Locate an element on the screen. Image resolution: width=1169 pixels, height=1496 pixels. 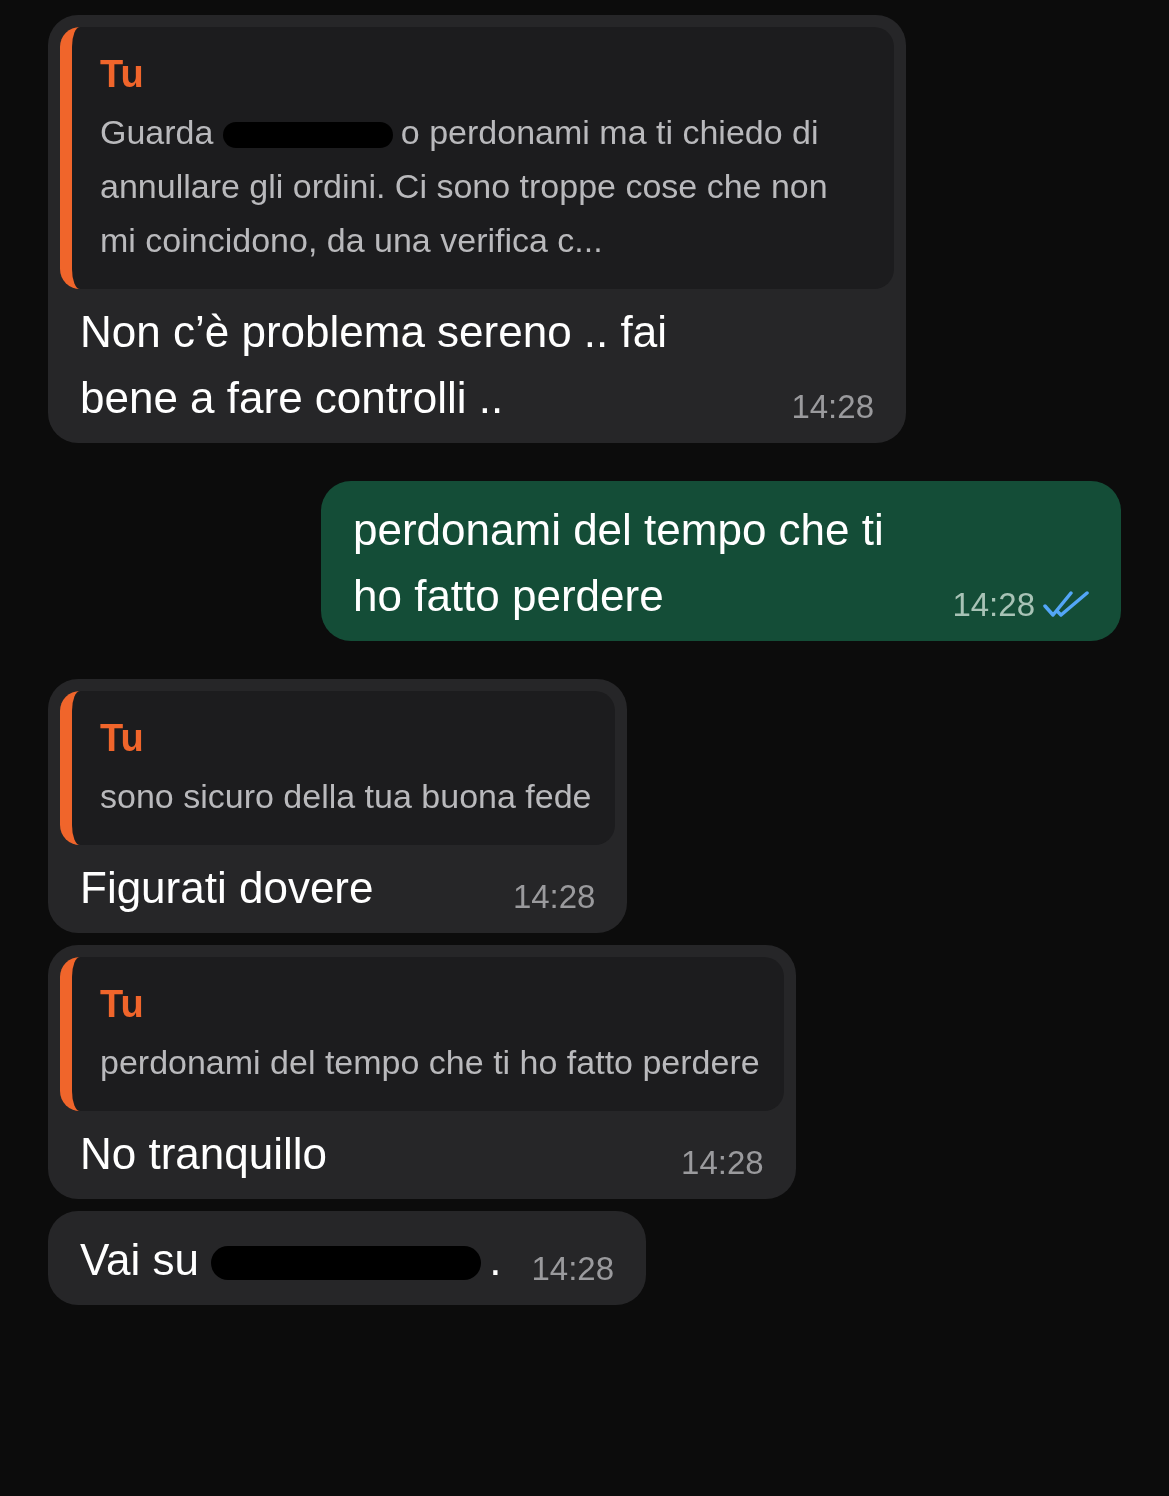
message-text: Vai su . is located at coordinates (291, 1260).